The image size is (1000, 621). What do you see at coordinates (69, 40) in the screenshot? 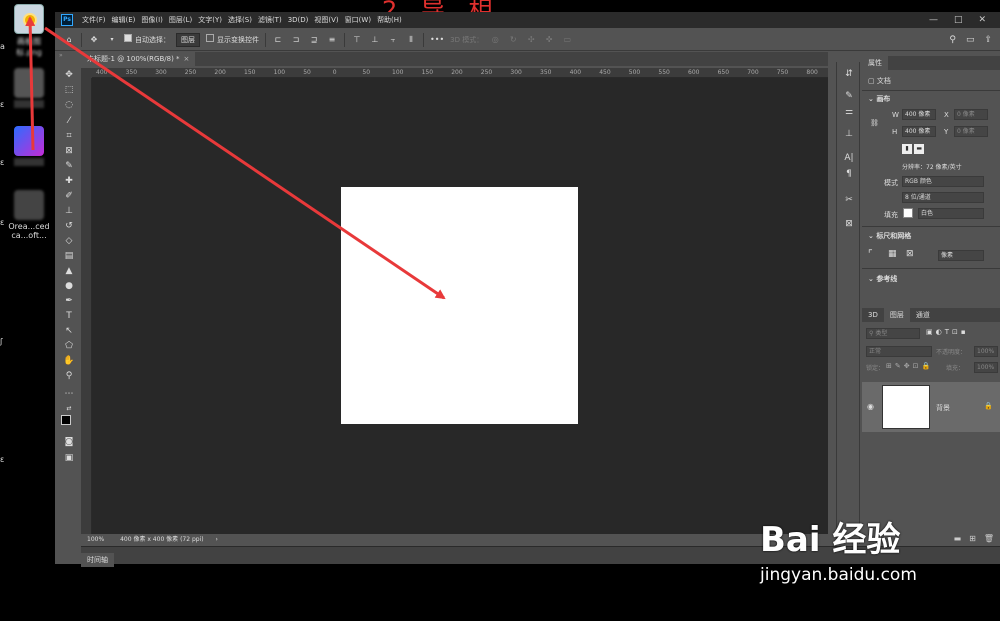
I see `home-icon: ⌂` at bounding box center [69, 40].